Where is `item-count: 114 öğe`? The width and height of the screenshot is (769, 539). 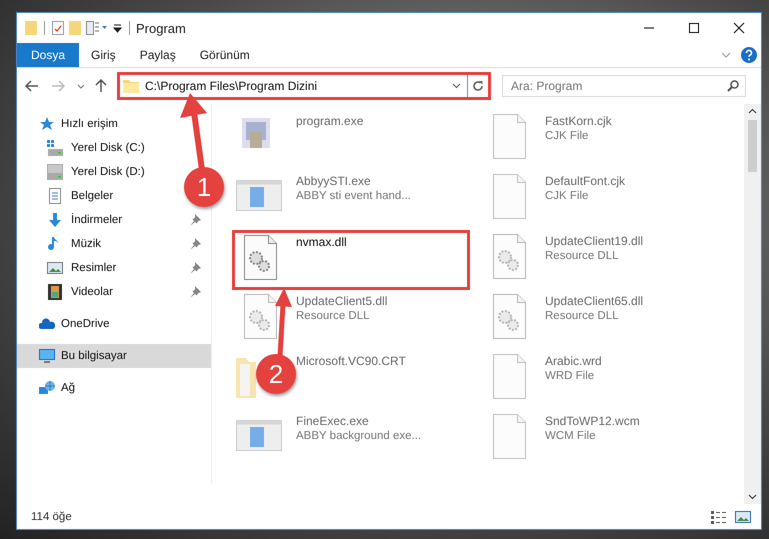
item-count: 114 öğe is located at coordinates (51, 516).